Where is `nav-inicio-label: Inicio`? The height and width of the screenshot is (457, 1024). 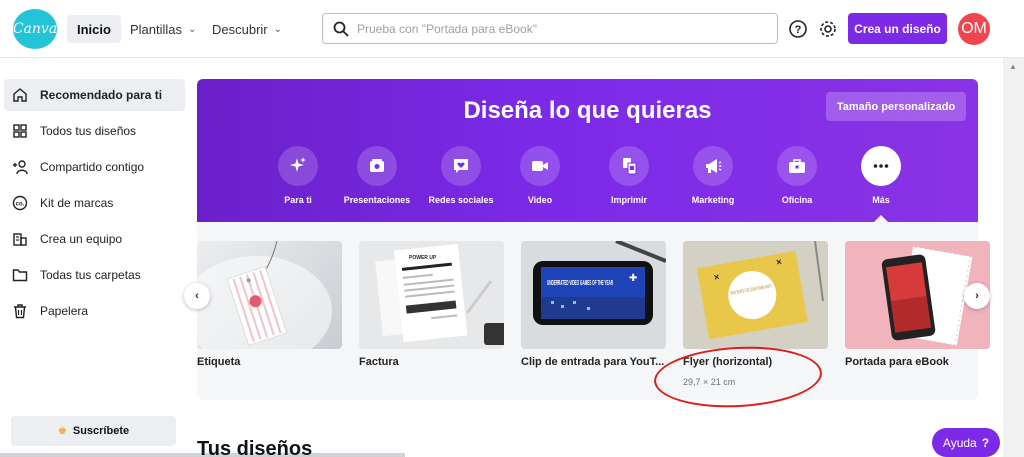
nav-inicio-label: Inicio is located at coordinates (94, 29).